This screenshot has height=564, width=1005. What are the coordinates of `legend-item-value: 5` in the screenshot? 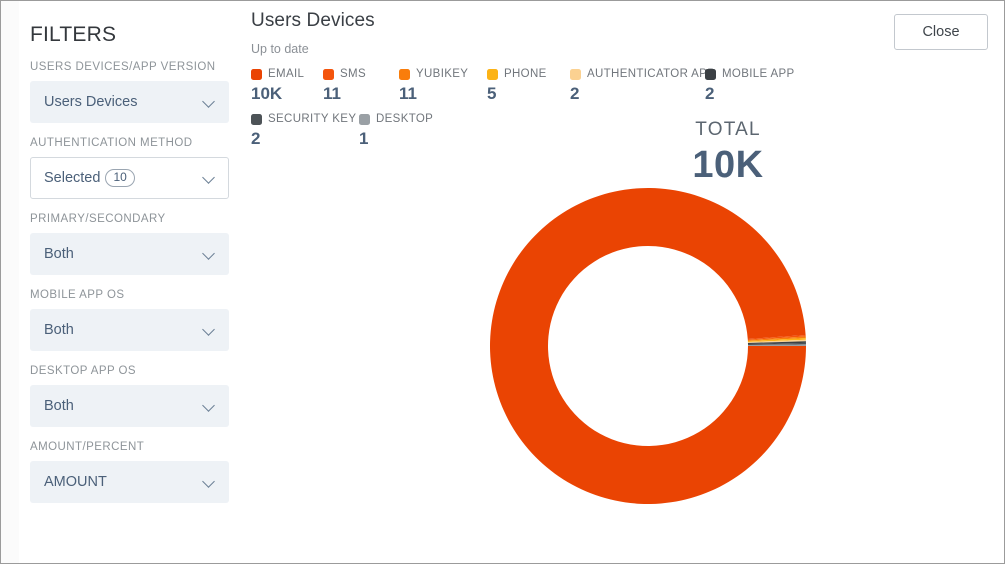 It's located at (492, 93).